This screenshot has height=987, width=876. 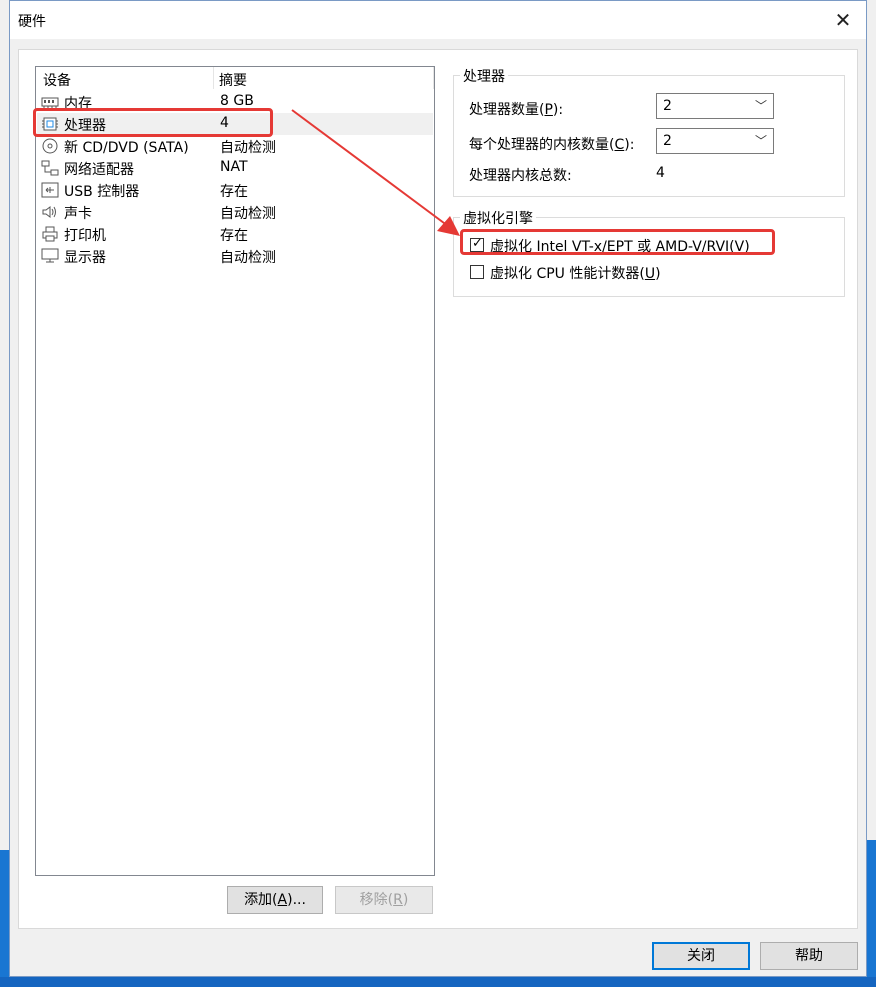 I want to click on device-summary: 8 GB, so click(x=237, y=101).